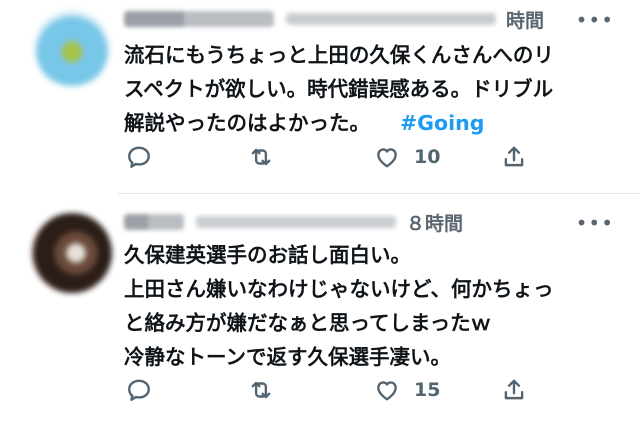 The width and height of the screenshot is (640, 428). What do you see at coordinates (334, 157) in the screenshot?
I see `tweet-actions: 10` at bounding box center [334, 157].